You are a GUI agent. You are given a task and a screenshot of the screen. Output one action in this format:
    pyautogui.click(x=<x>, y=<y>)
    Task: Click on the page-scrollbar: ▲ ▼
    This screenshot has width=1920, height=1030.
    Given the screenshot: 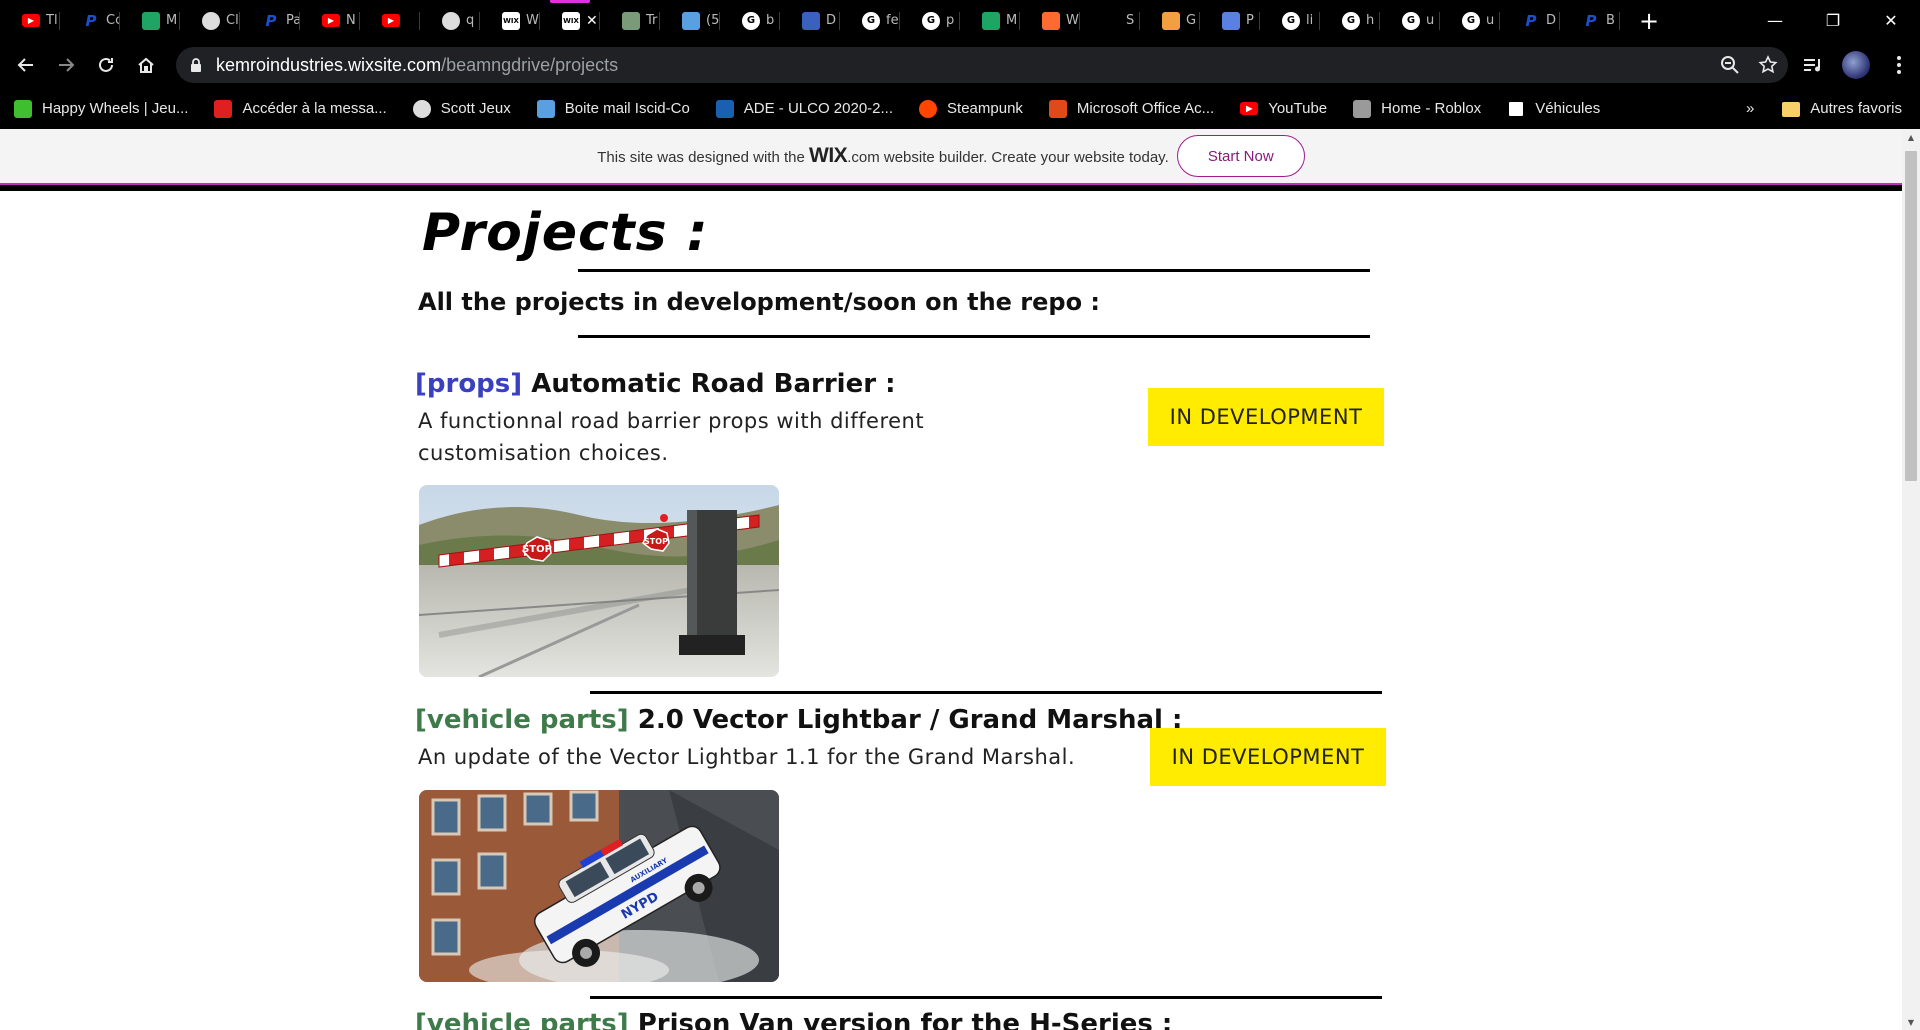 What is the action you would take?
    pyautogui.click(x=1911, y=579)
    